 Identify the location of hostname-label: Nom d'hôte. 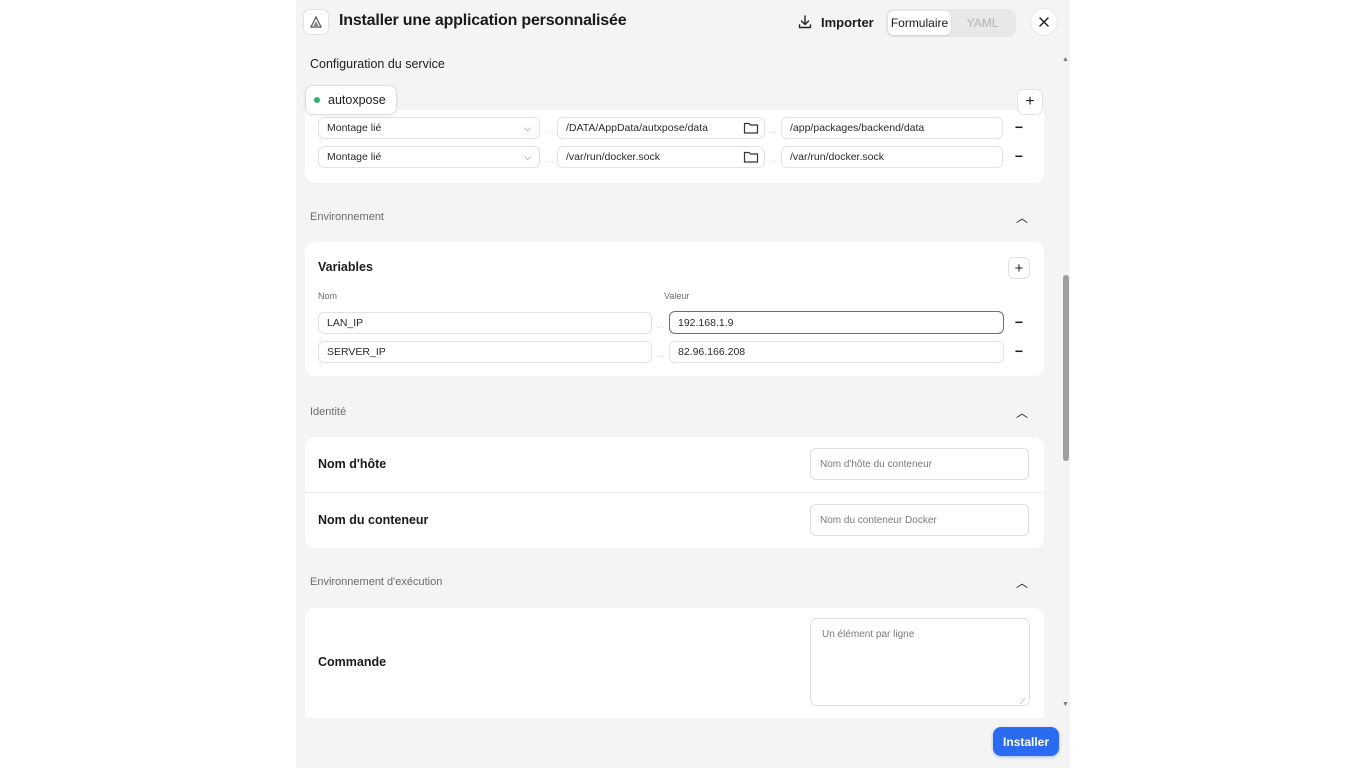
(352, 464).